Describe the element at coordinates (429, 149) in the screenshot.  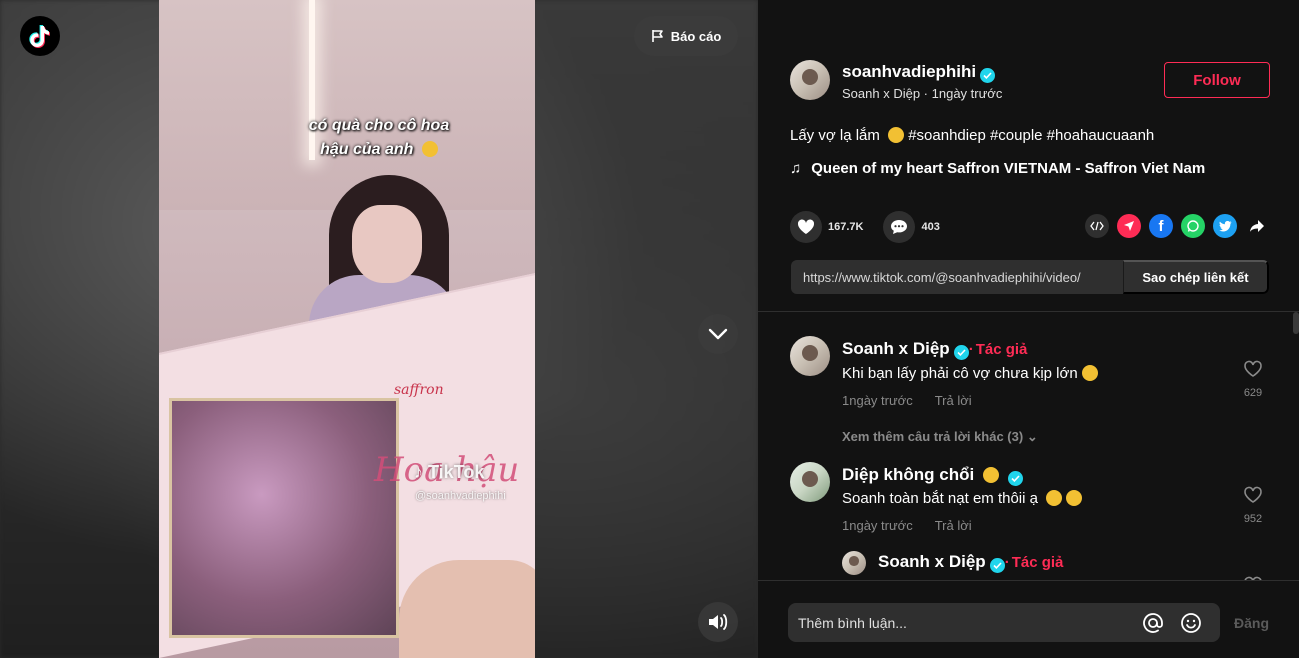
I see `kiss-emoji-icon` at that location.